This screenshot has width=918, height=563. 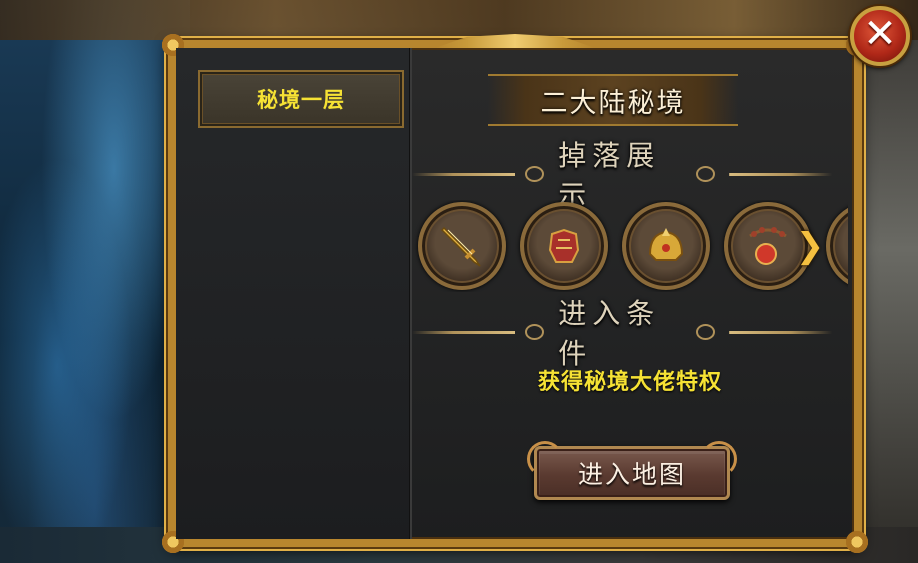 I want to click on partial-item-icon, so click(x=846, y=246).